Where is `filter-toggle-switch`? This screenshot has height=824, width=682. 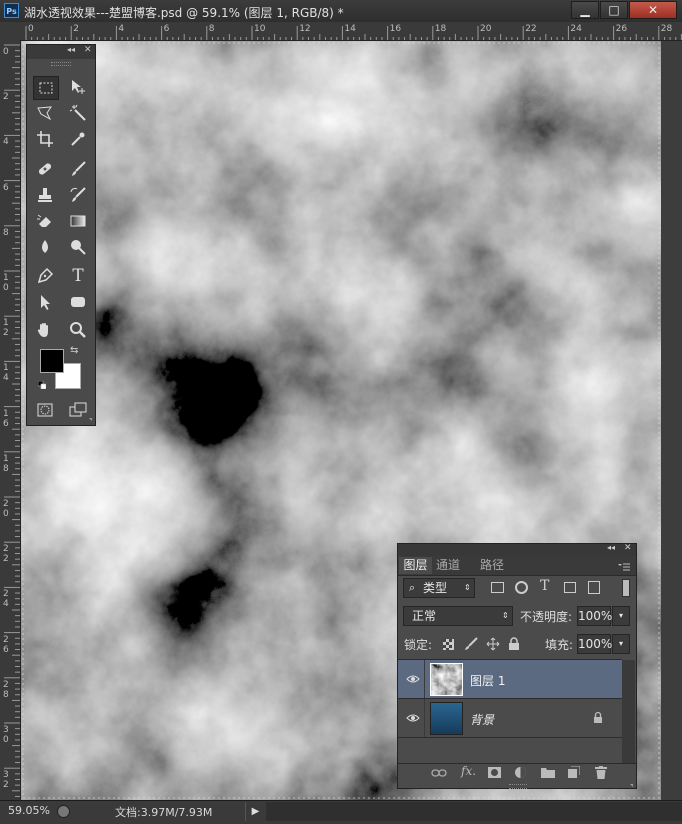 filter-toggle-switch is located at coordinates (626, 588).